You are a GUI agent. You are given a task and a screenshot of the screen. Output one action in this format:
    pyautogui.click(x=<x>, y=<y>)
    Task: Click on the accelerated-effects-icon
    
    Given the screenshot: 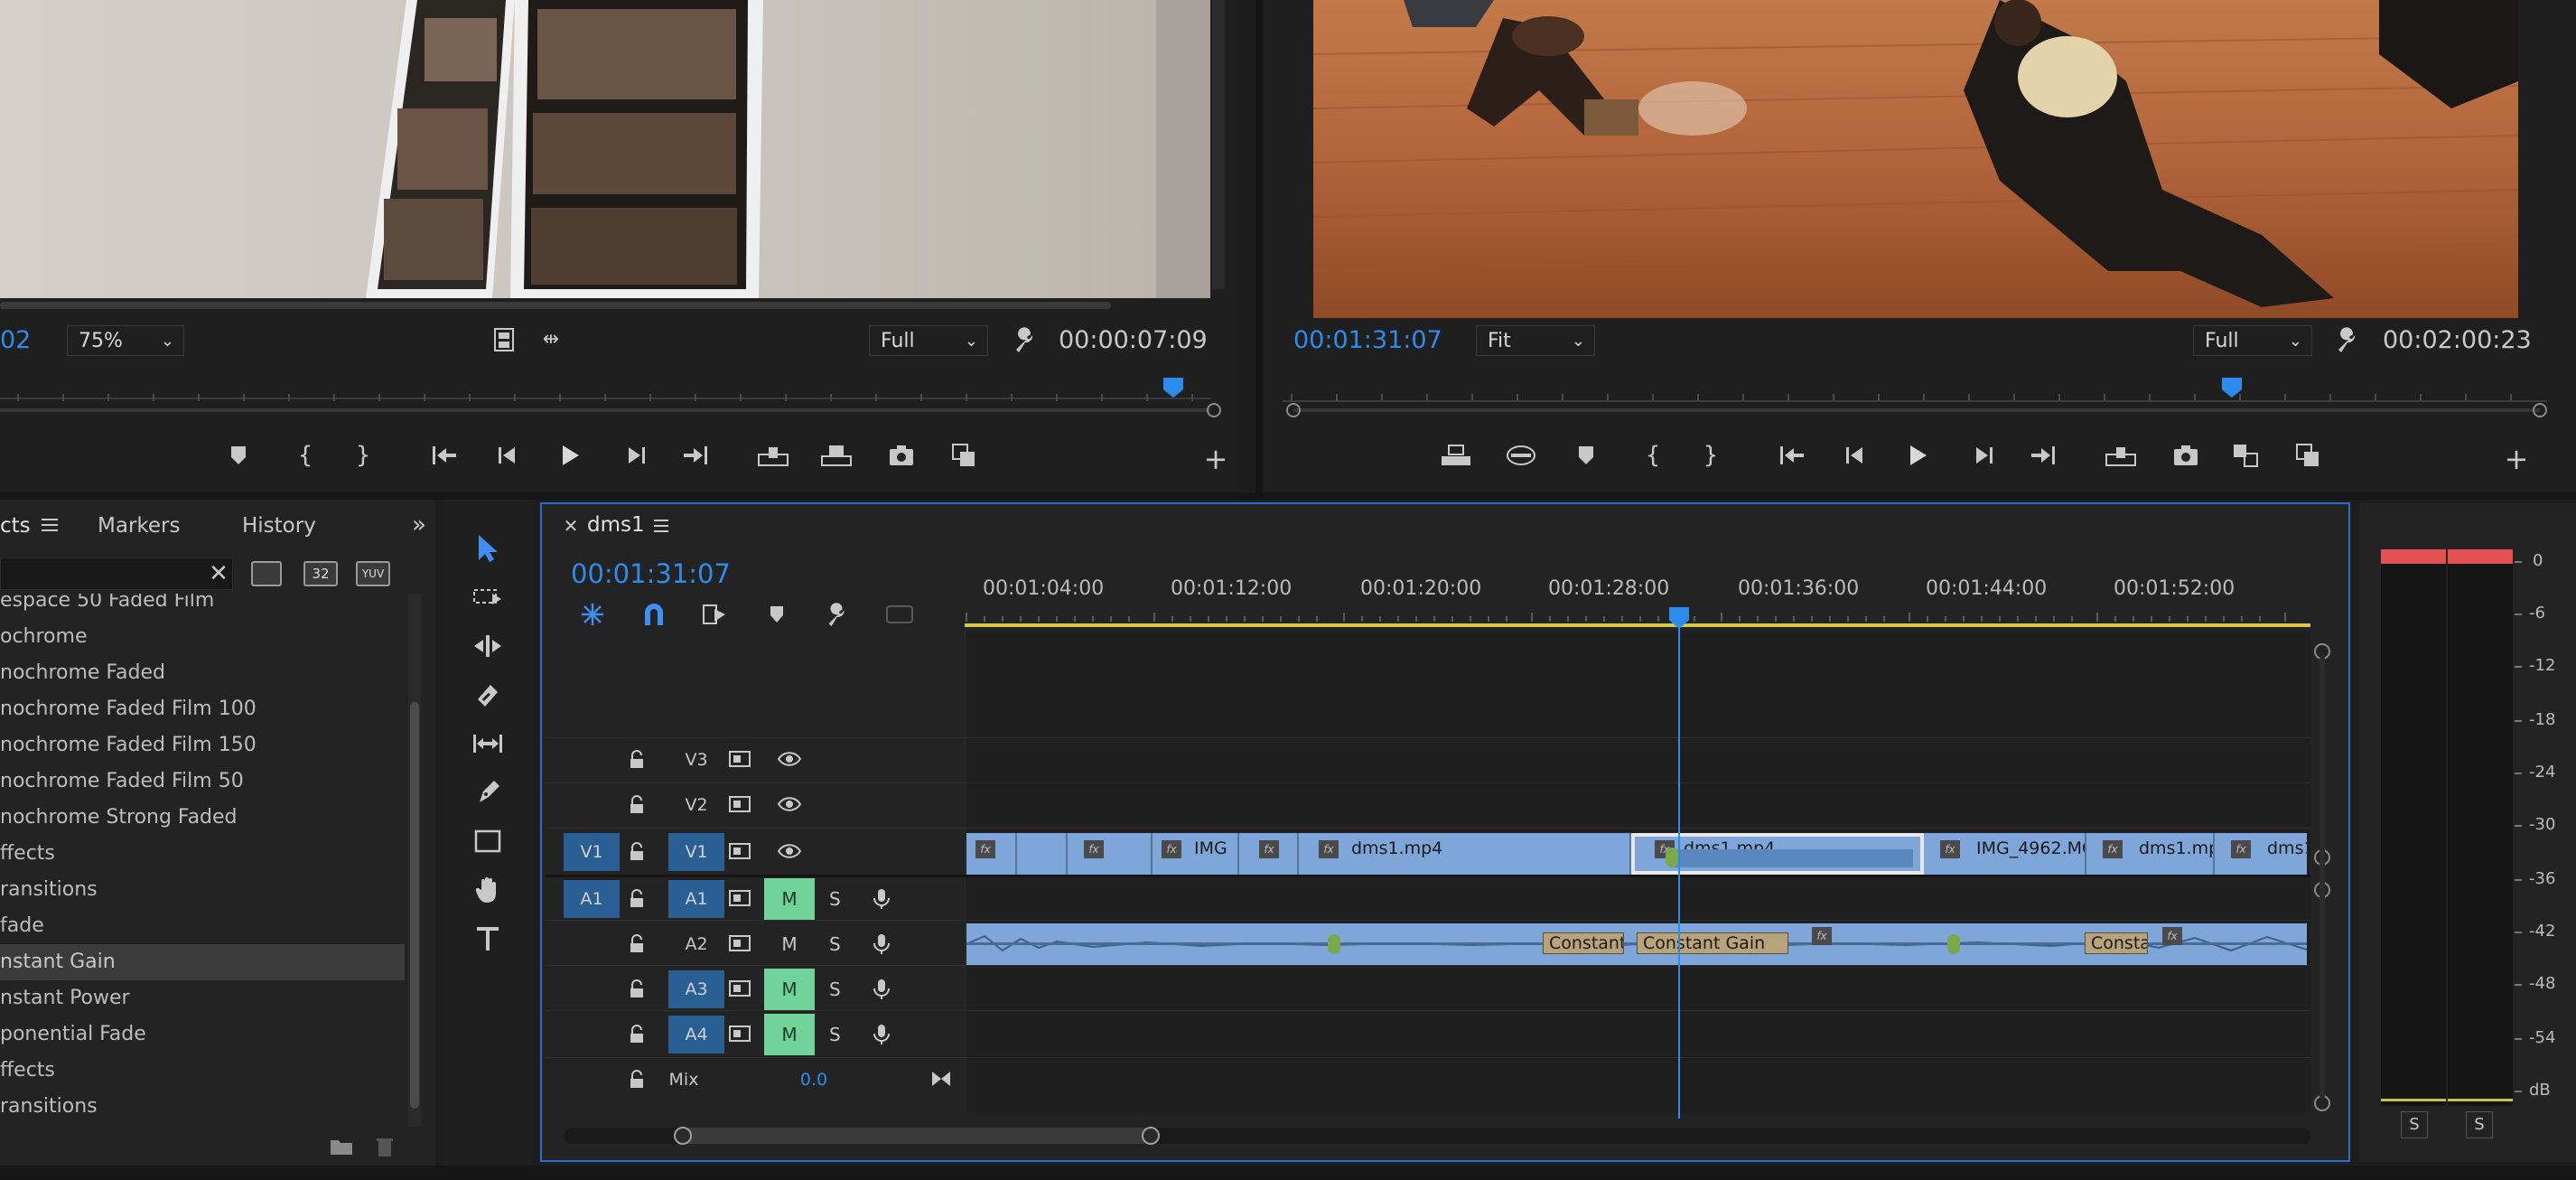 What is the action you would take?
    pyautogui.click(x=266, y=573)
    